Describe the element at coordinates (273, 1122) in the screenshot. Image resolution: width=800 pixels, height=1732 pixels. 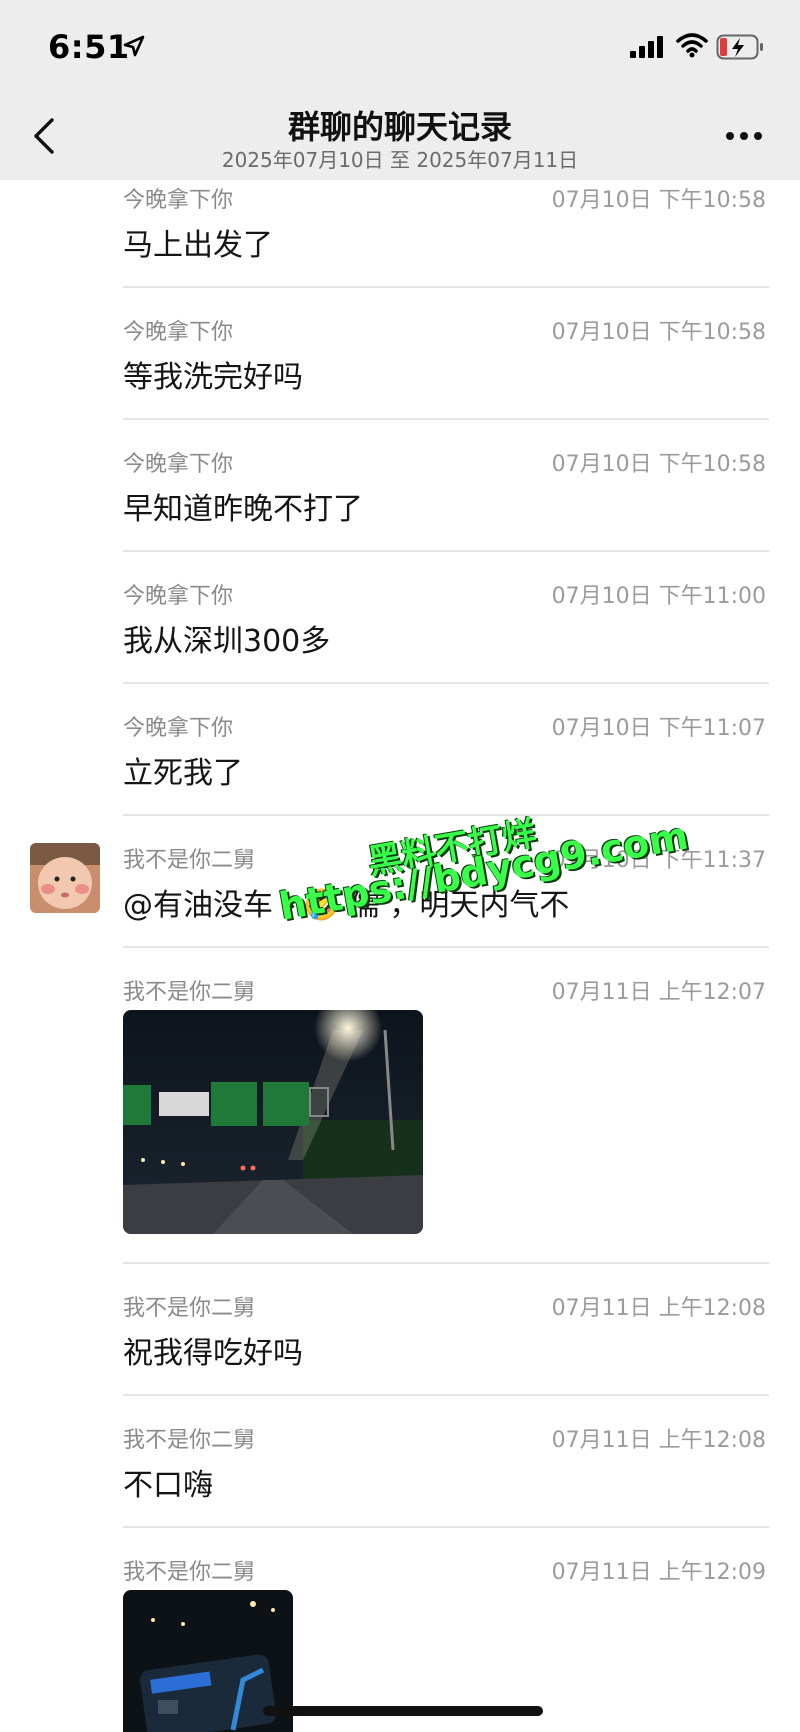
I see `image-message` at that location.